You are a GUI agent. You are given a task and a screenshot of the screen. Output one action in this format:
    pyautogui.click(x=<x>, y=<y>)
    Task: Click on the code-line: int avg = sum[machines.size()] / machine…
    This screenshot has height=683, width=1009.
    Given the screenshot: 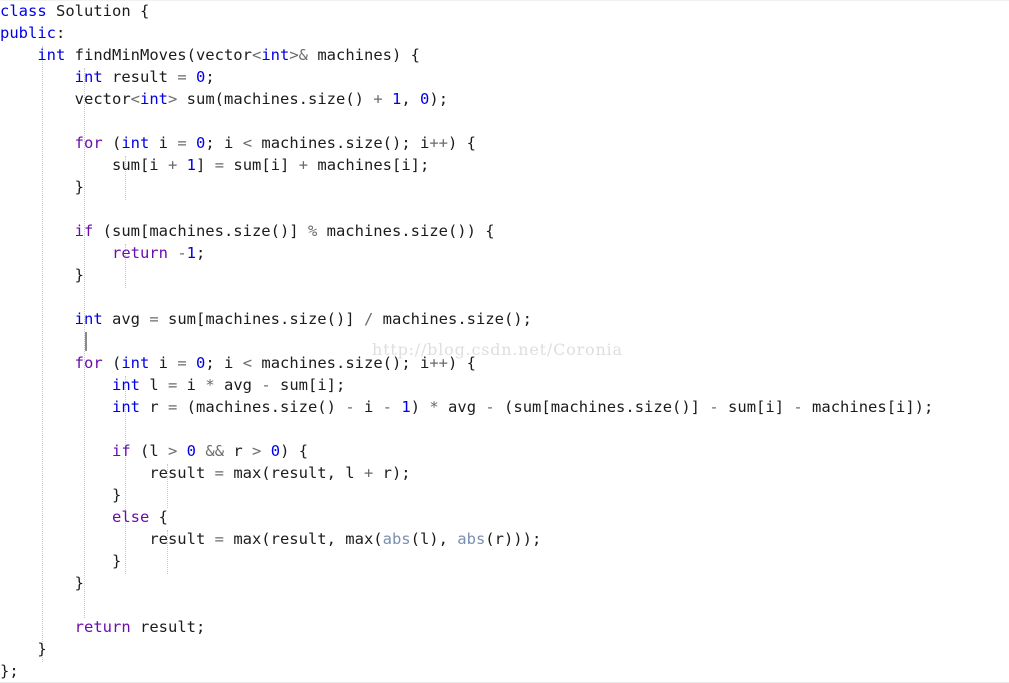 What is the action you would take?
    pyautogui.click(x=504, y=319)
    